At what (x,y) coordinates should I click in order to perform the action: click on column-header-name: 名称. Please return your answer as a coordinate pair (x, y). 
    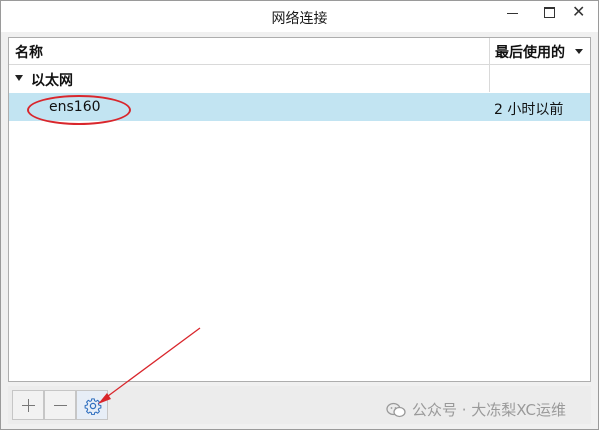
    Looking at the image, I should click on (29, 52).